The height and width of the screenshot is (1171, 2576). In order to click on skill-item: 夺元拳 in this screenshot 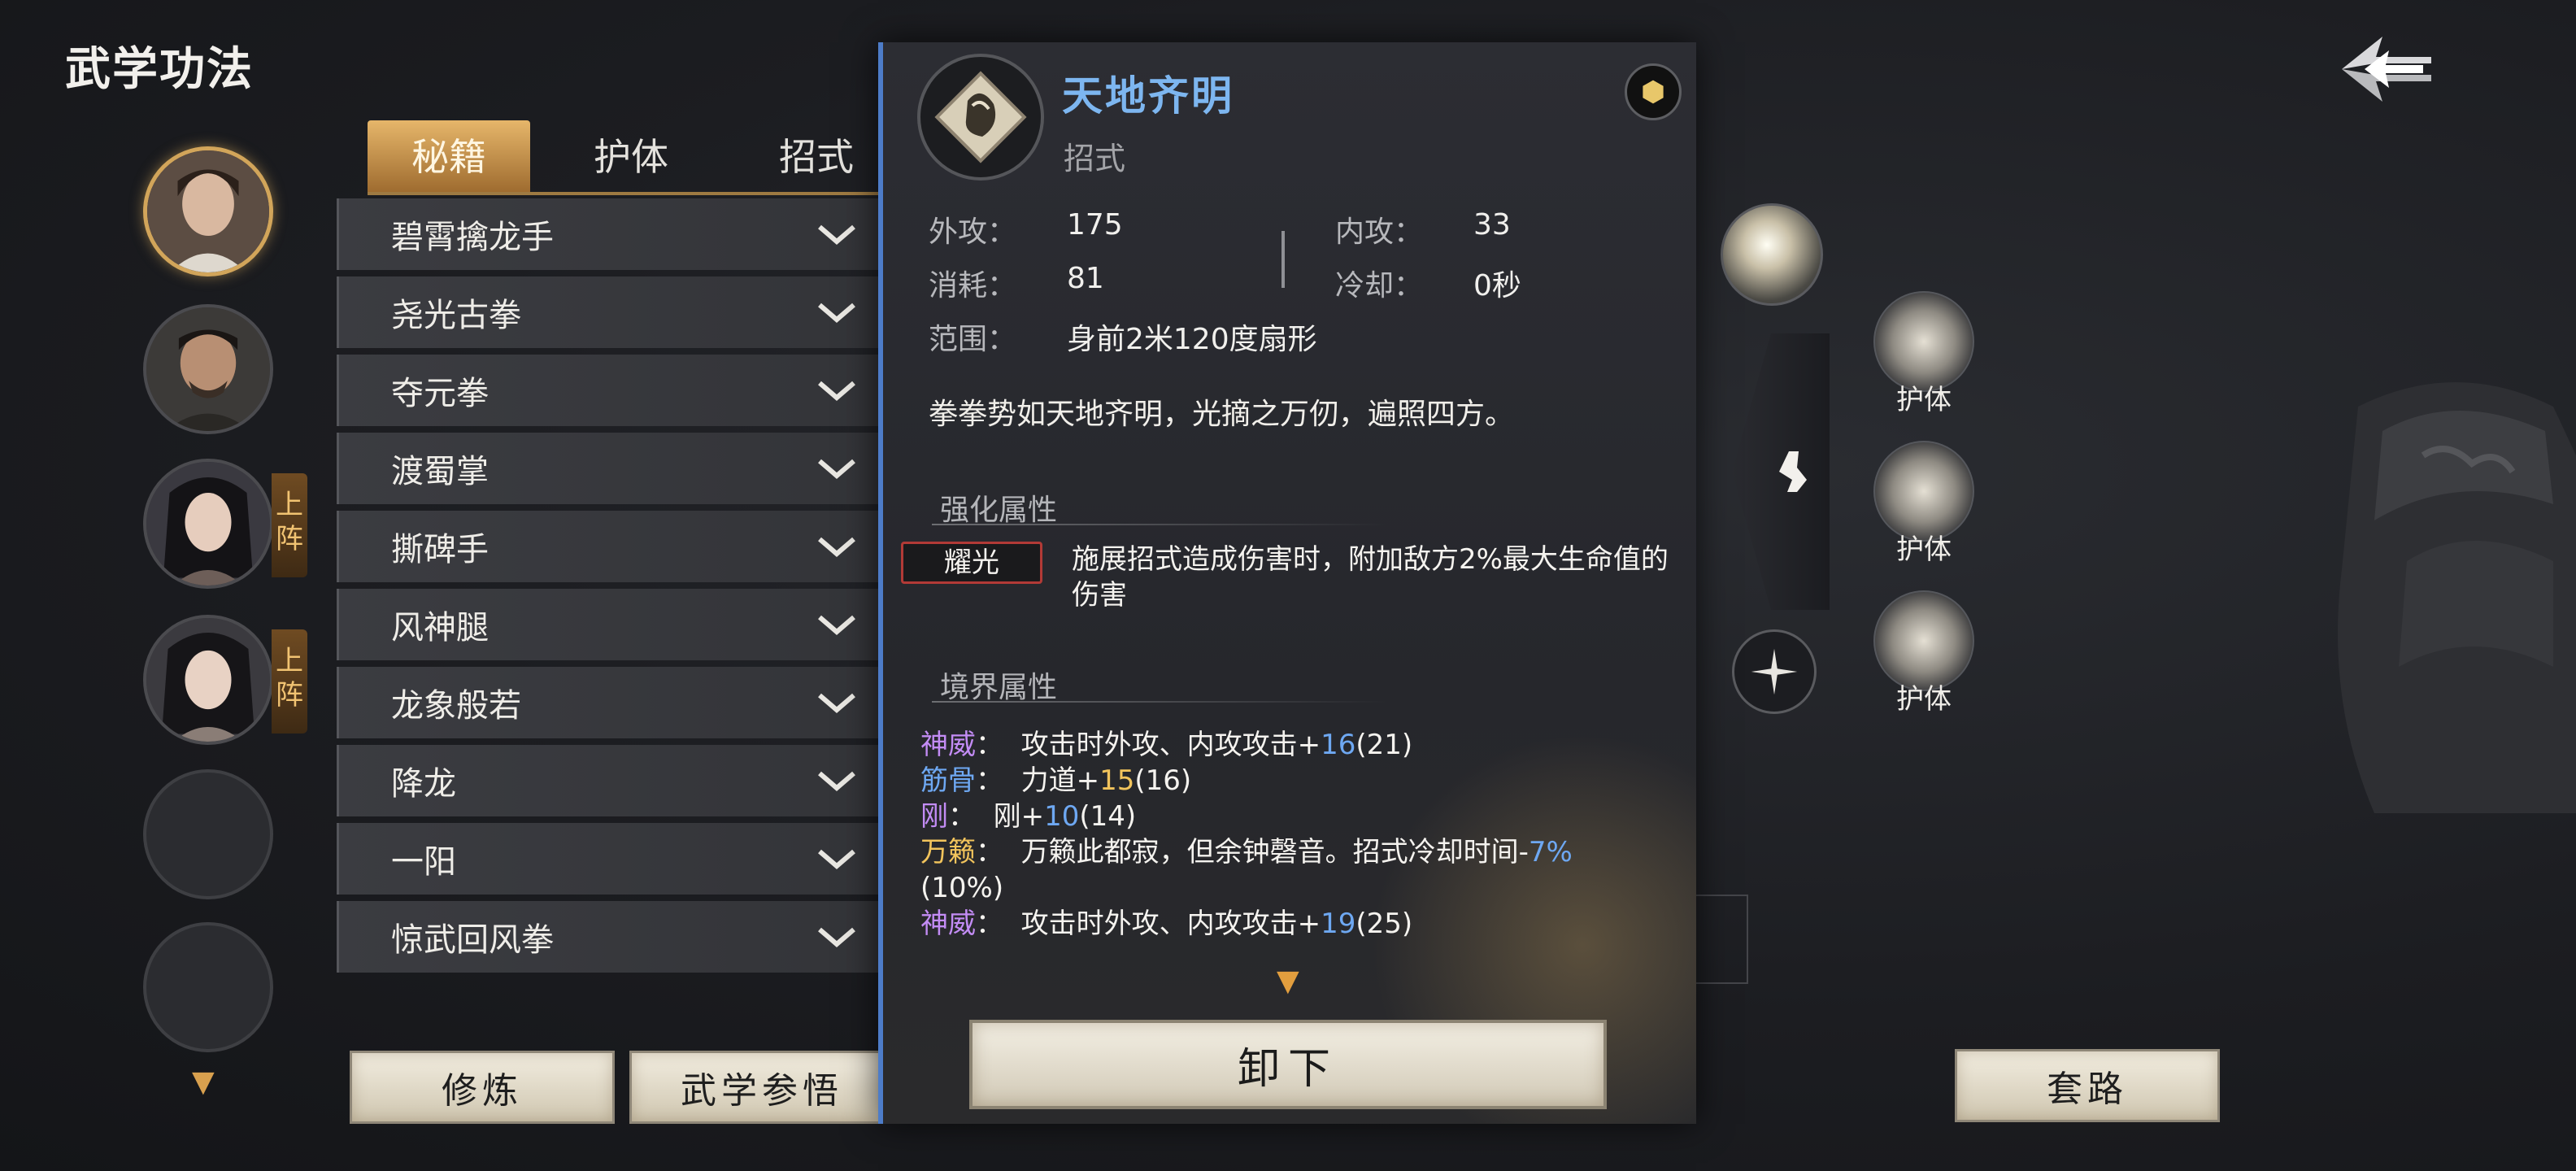, I will do `click(608, 391)`.